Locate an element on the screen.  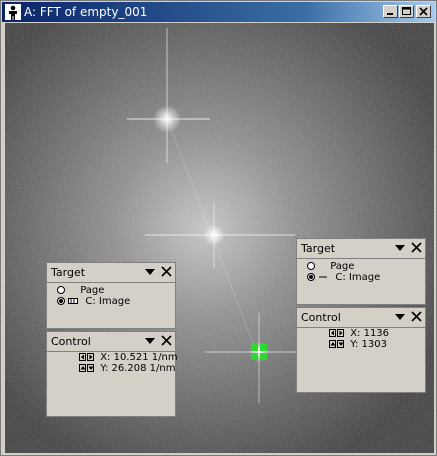
minimize-icon is located at coordinates (390, 14).